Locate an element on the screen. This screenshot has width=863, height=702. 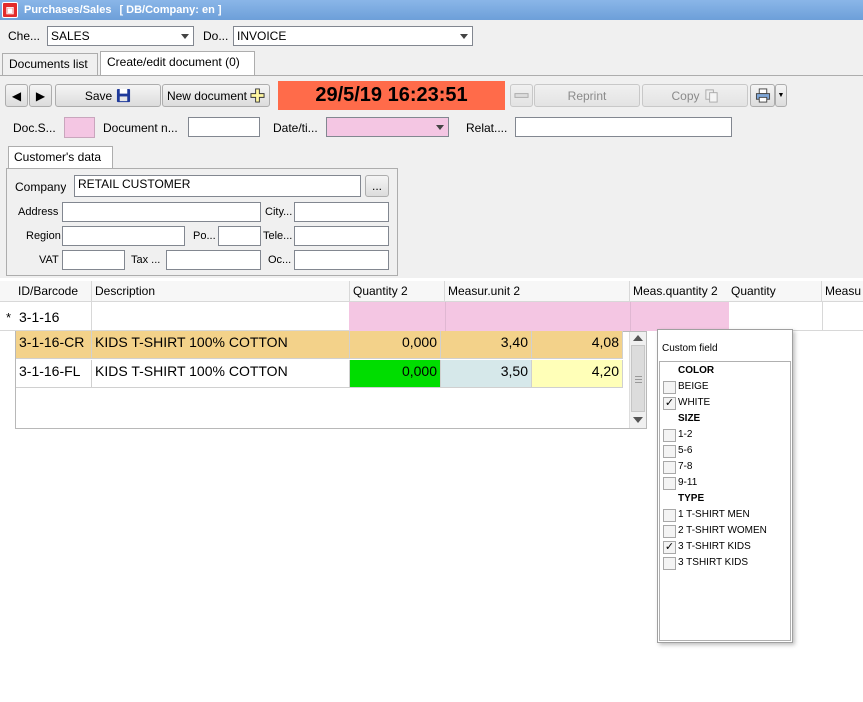
minus-button is located at coordinates (521, 95).